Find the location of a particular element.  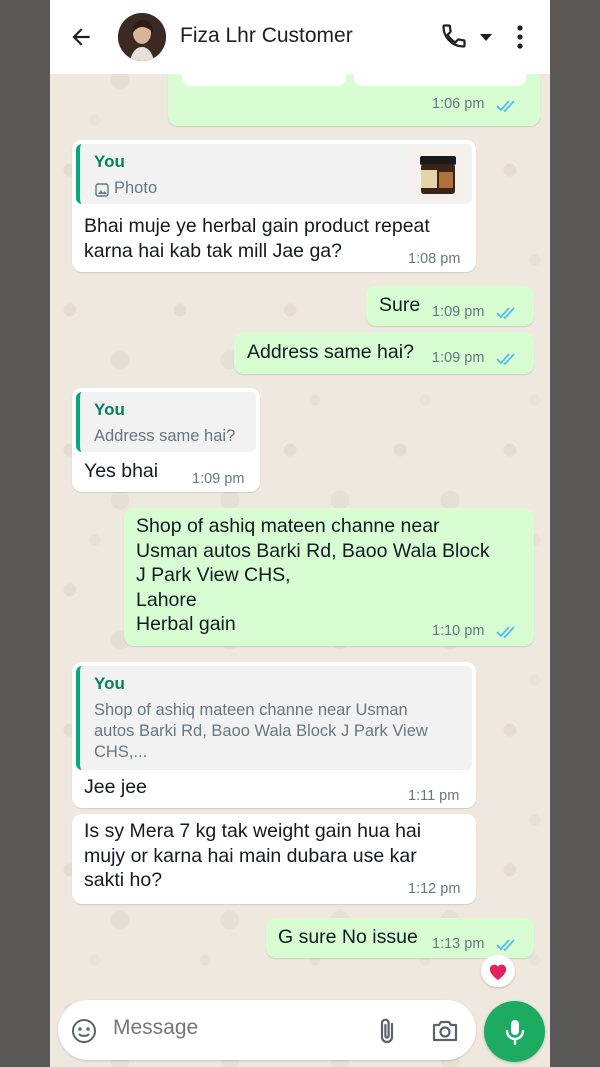

avatar is located at coordinates (142, 37).